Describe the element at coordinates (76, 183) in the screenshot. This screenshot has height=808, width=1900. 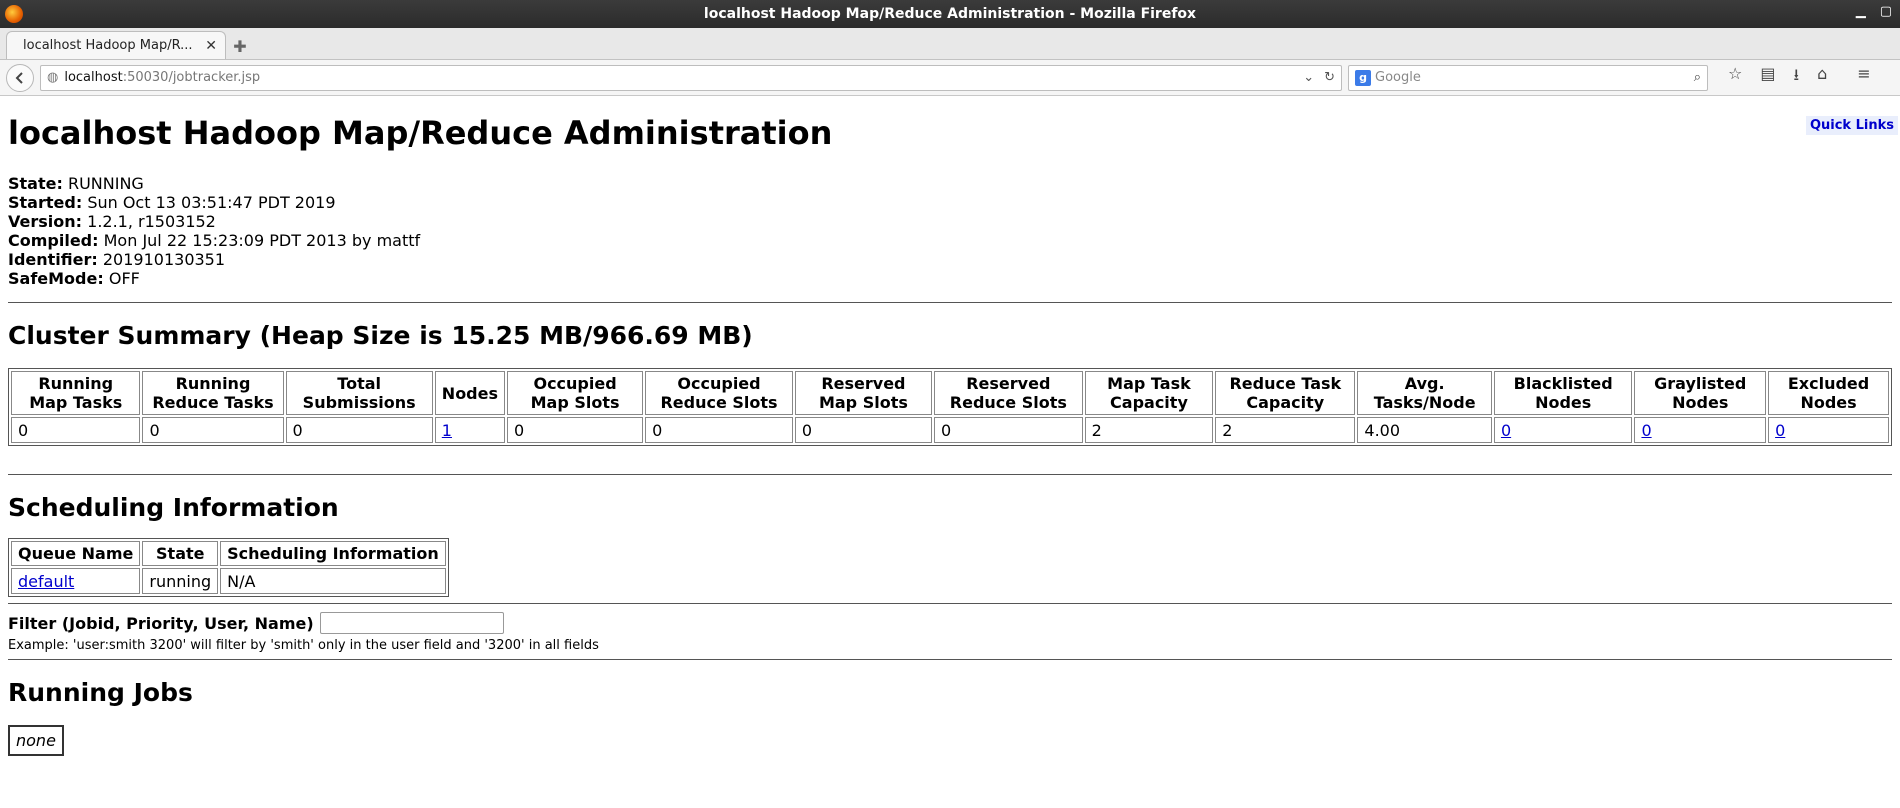
I see `status-state: State: RUNNING` at that location.